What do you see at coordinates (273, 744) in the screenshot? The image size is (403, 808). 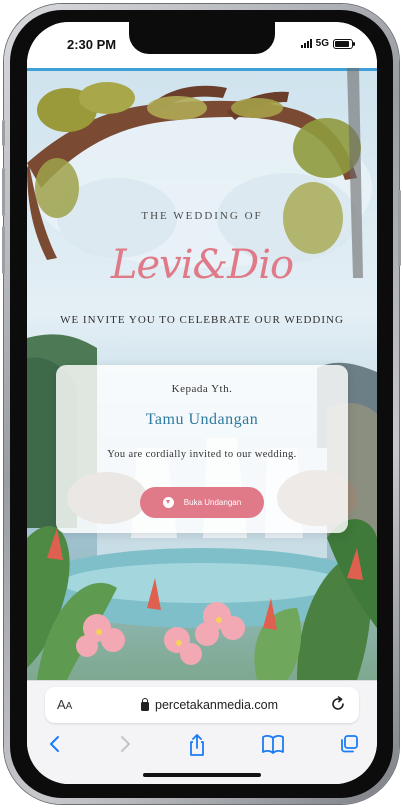 I see `bookmarks-icon` at bounding box center [273, 744].